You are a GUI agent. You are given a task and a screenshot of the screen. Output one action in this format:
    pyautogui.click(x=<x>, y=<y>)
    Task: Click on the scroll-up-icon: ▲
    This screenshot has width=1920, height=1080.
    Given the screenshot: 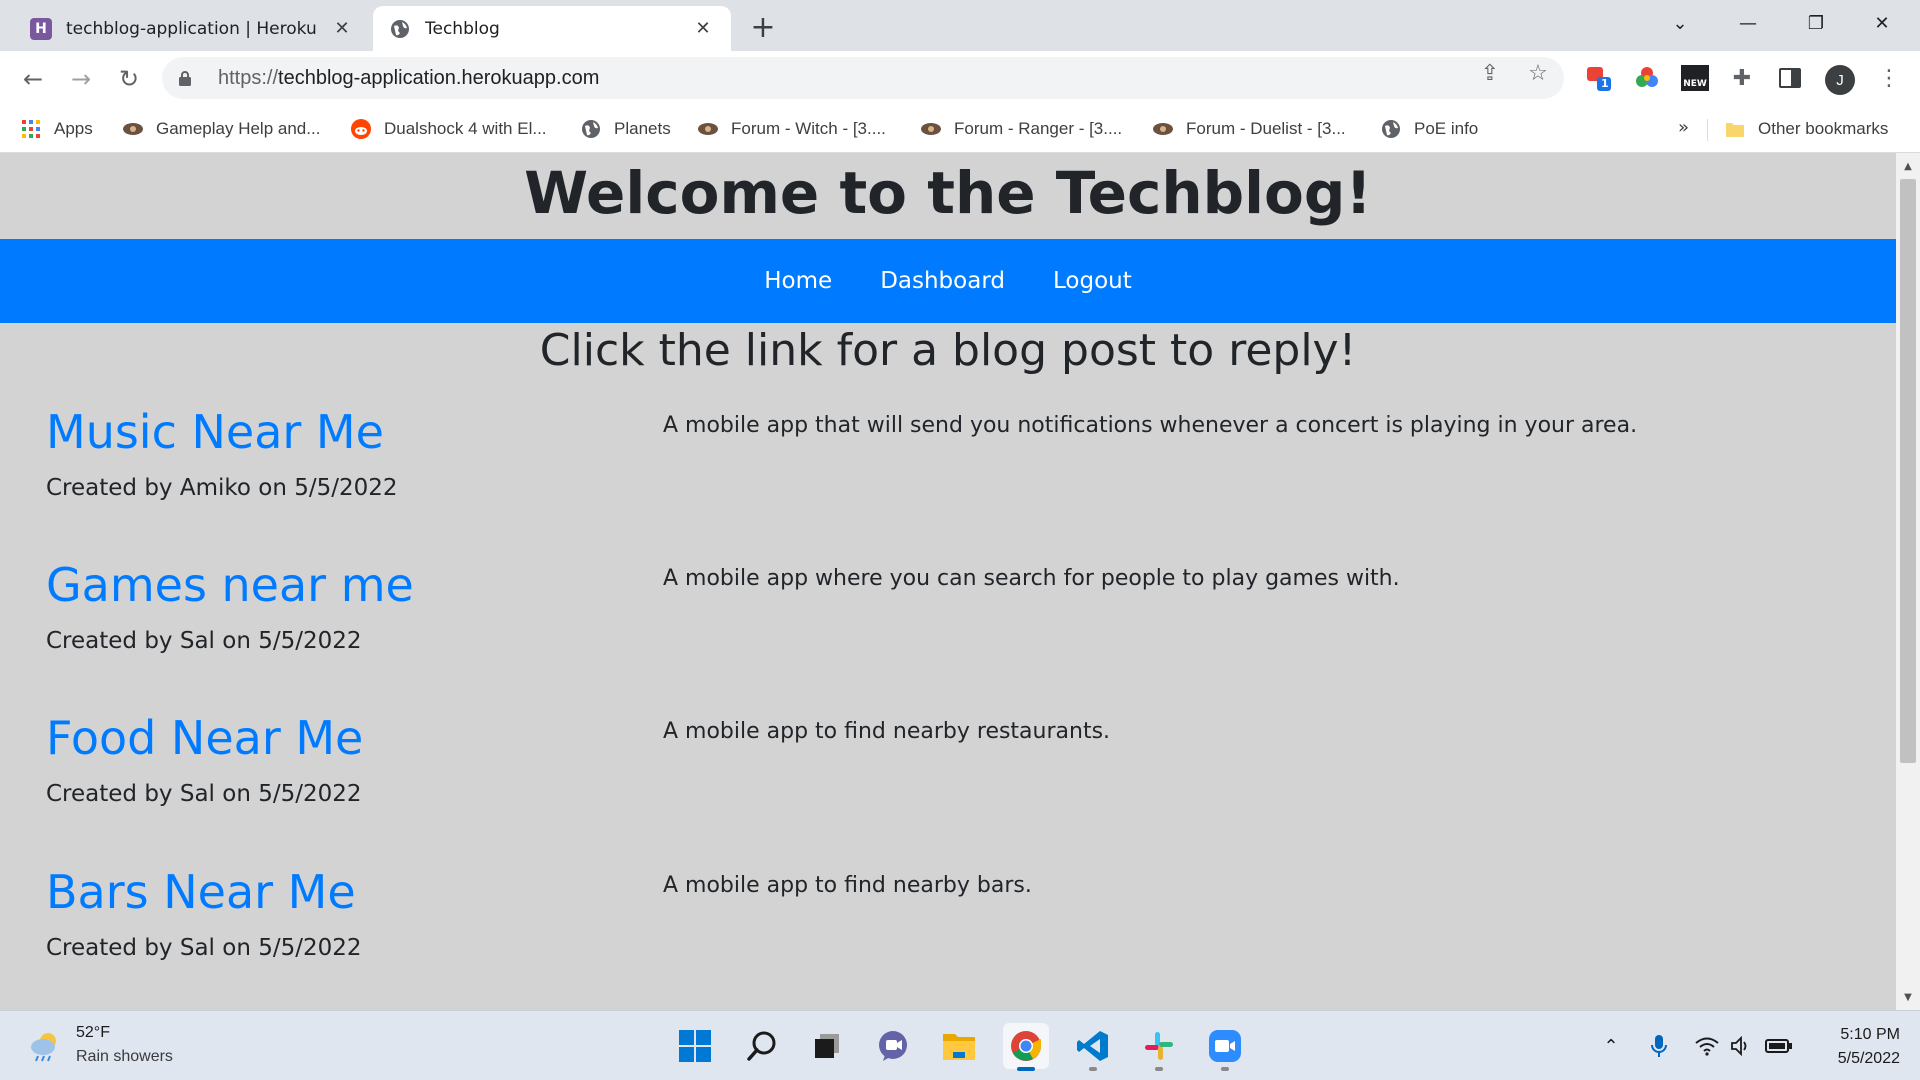 What is the action you would take?
    pyautogui.click(x=1908, y=166)
    